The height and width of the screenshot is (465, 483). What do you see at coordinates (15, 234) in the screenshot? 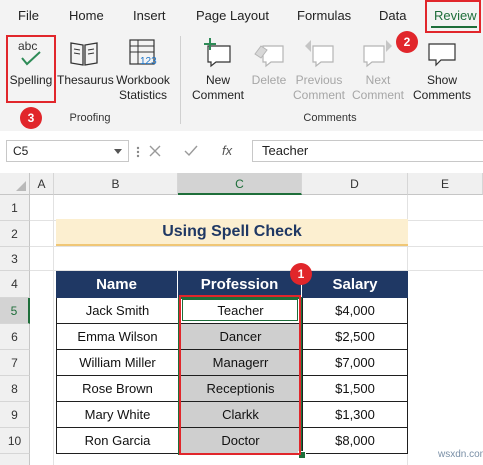
I see `row-header-2: 2` at bounding box center [15, 234].